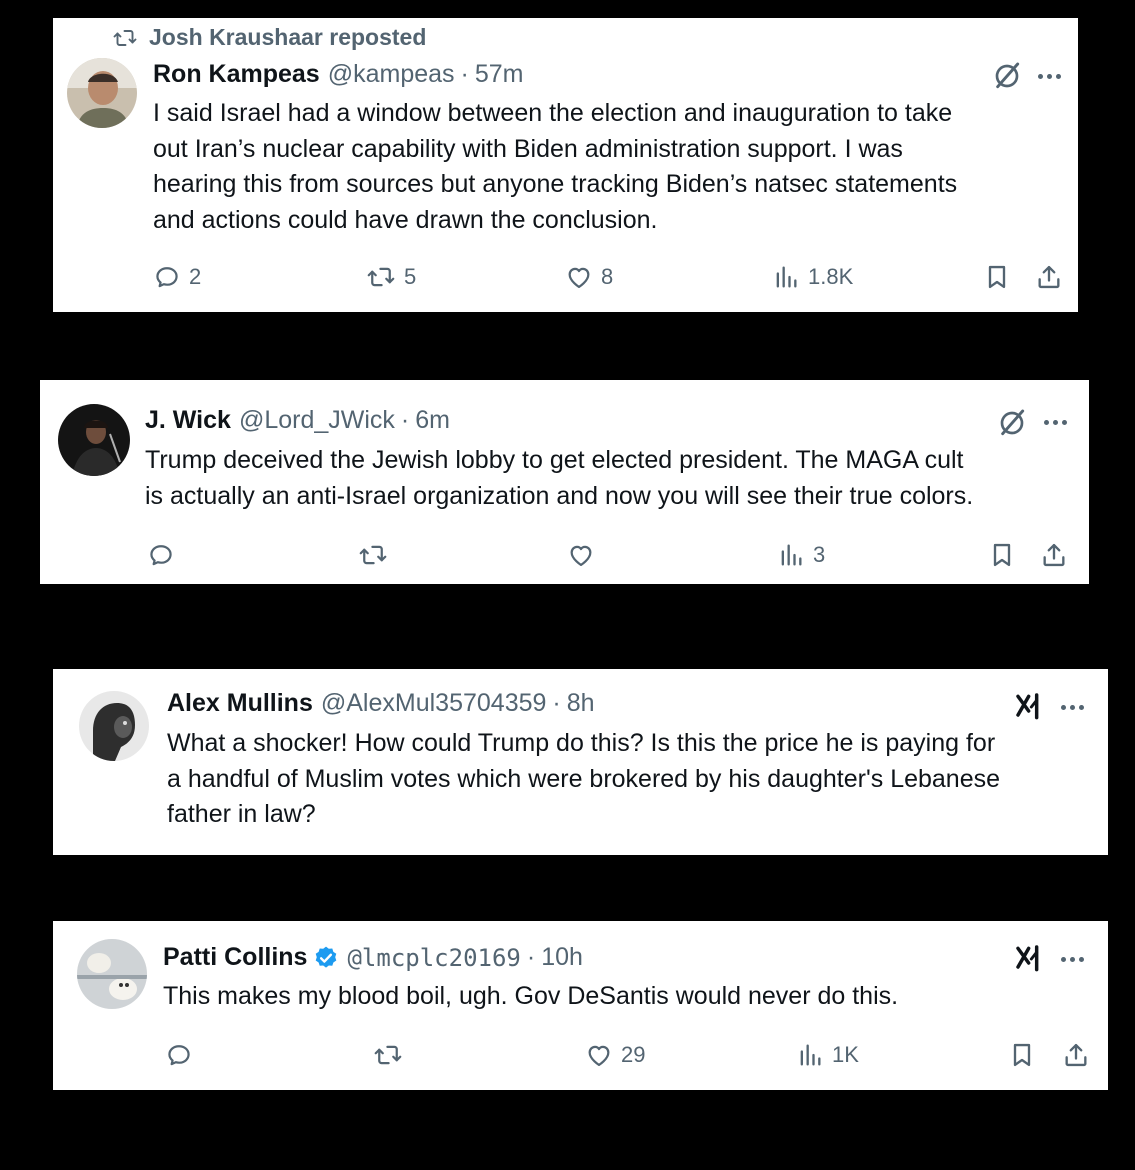 This screenshot has width=1135, height=1170. Describe the element at coordinates (827, 1055) in the screenshot. I see `views-button: 1K` at that location.